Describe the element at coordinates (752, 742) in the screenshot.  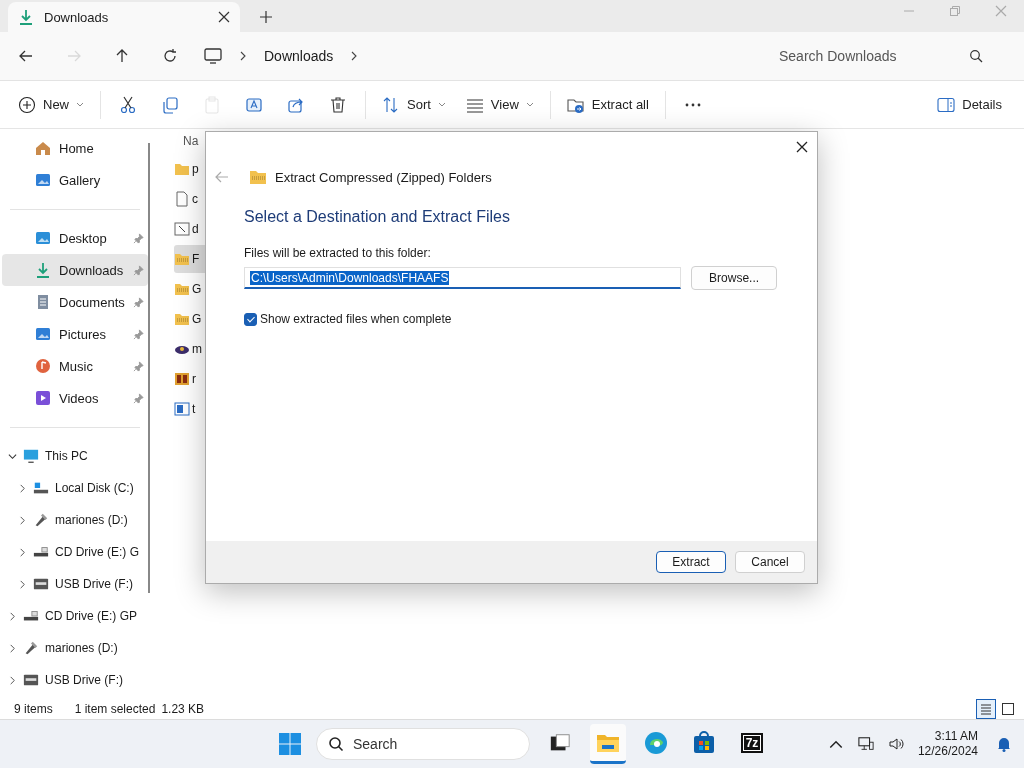
I see `app-logo: 7z` at that location.